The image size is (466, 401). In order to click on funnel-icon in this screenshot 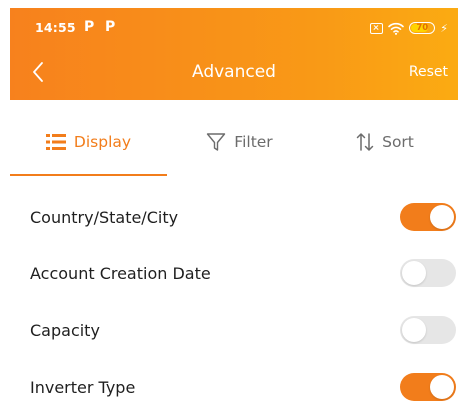, I will do `click(216, 142)`.